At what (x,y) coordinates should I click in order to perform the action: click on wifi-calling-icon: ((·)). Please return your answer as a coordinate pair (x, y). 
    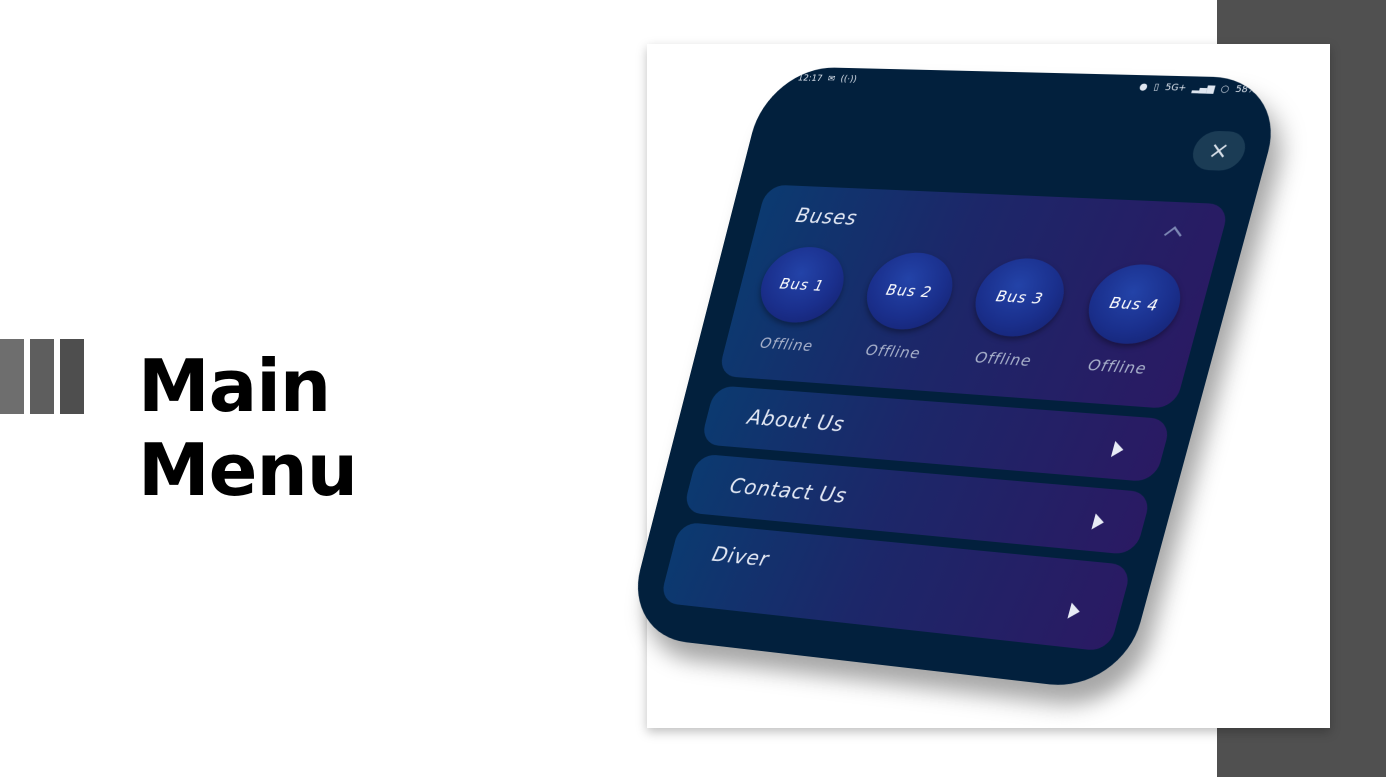
    Looking at the image, I should click on (848, 79).